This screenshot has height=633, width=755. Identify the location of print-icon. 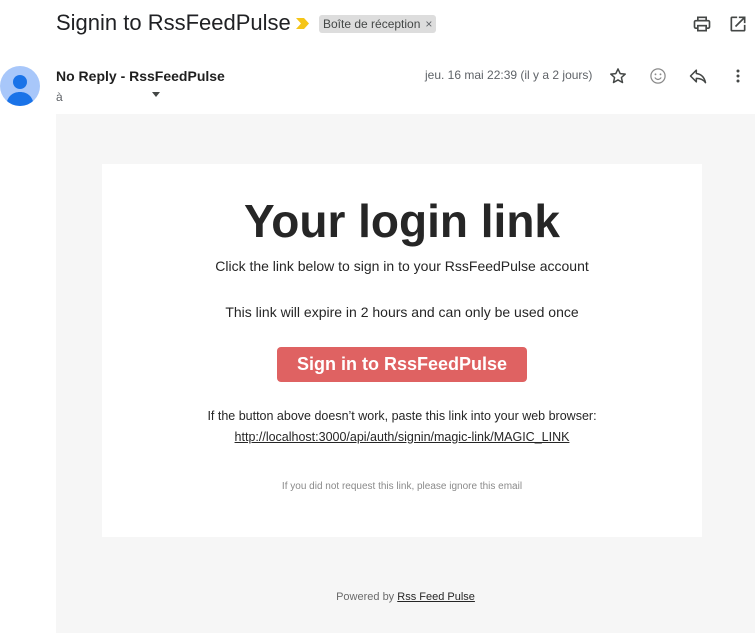
(702, 24).